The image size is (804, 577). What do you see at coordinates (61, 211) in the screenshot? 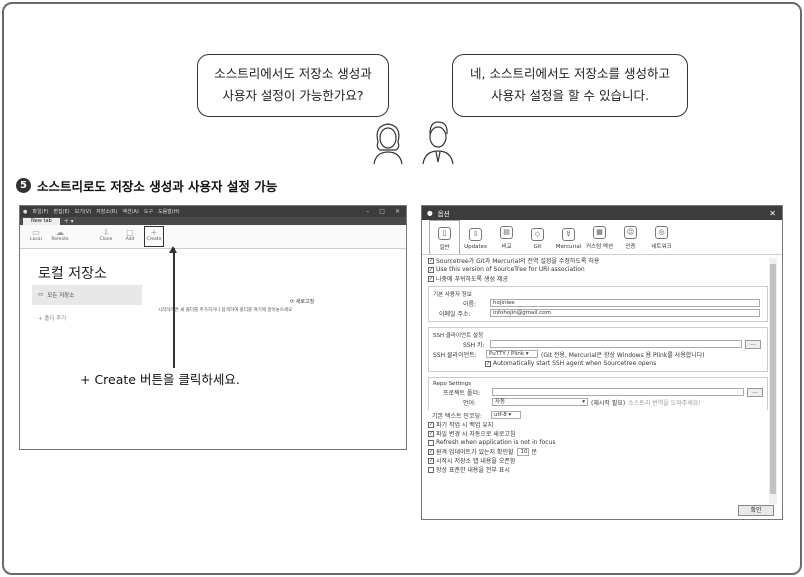
I see `menu-edit: 편집(E)` at bounding box center [61, 211].